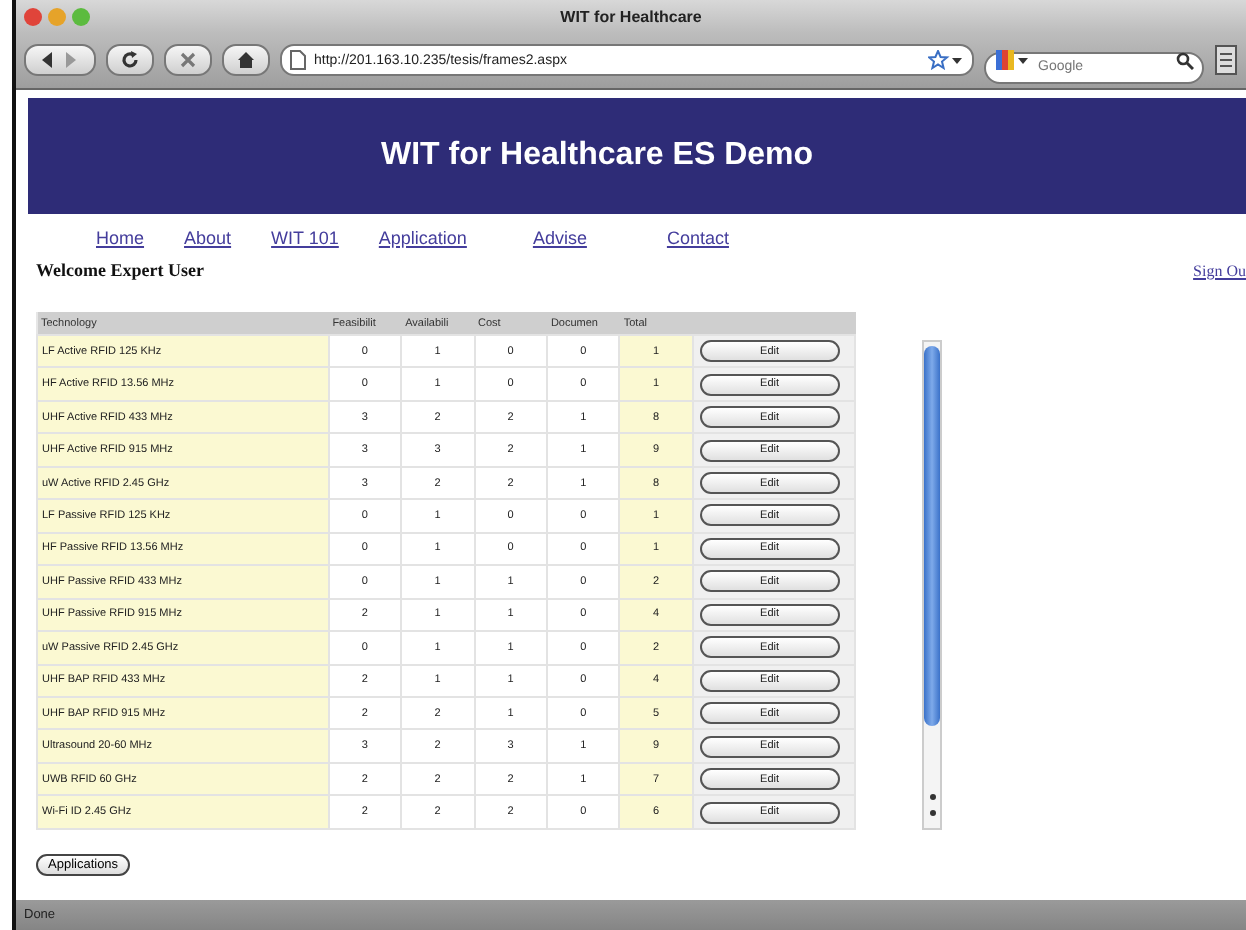  Describe the element at coordinates (932, 585) in the screenshot. I see `scrollbar` at that location.